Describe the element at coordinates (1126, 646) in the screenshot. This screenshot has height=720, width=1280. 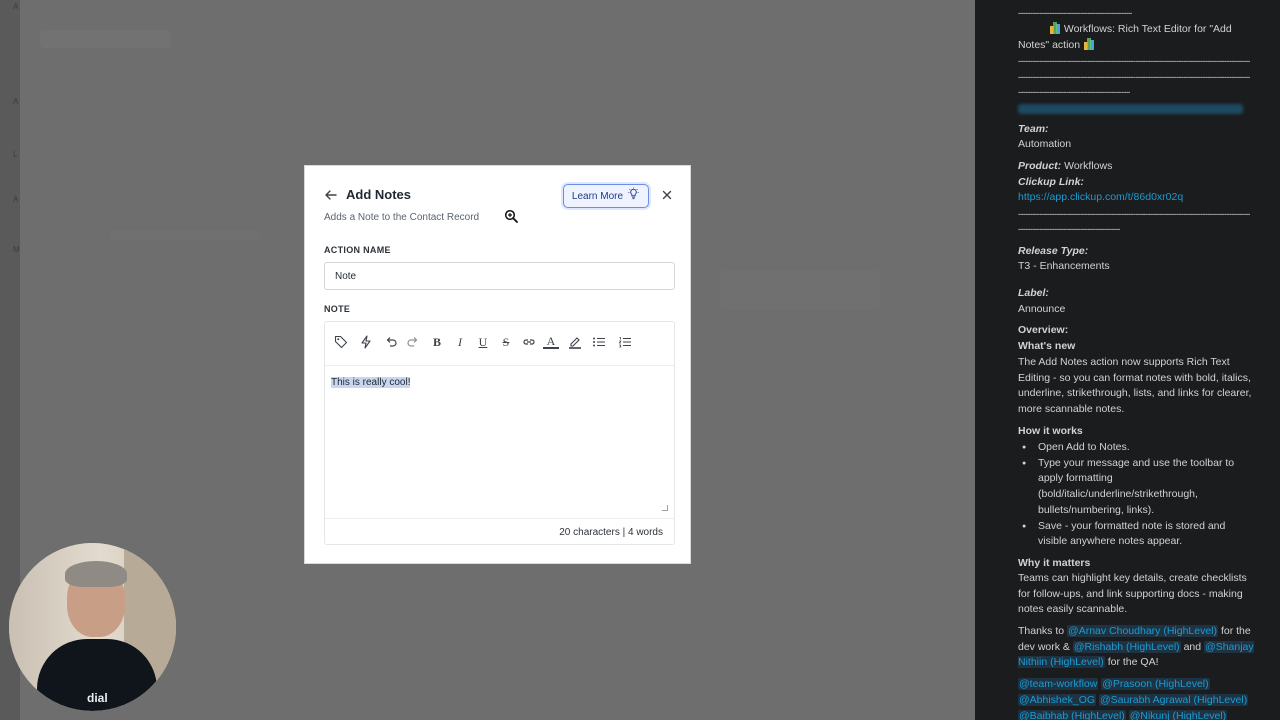
I see `mention-link: @Rishabh (HighLevel)` at that location.